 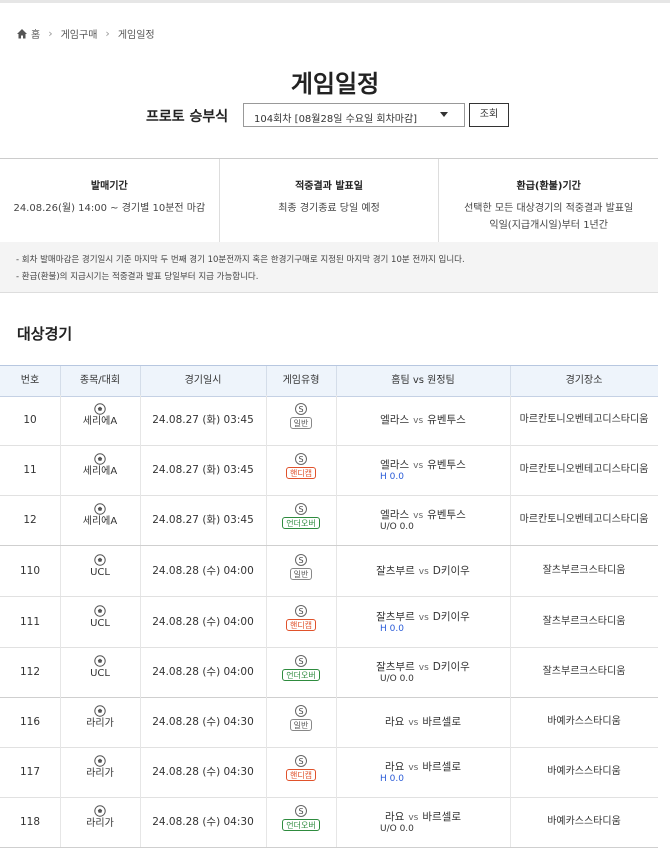 I want to click on row-teams: 엘라스 vs 유벤투스 H 0.0, so click(x=423, y=470).